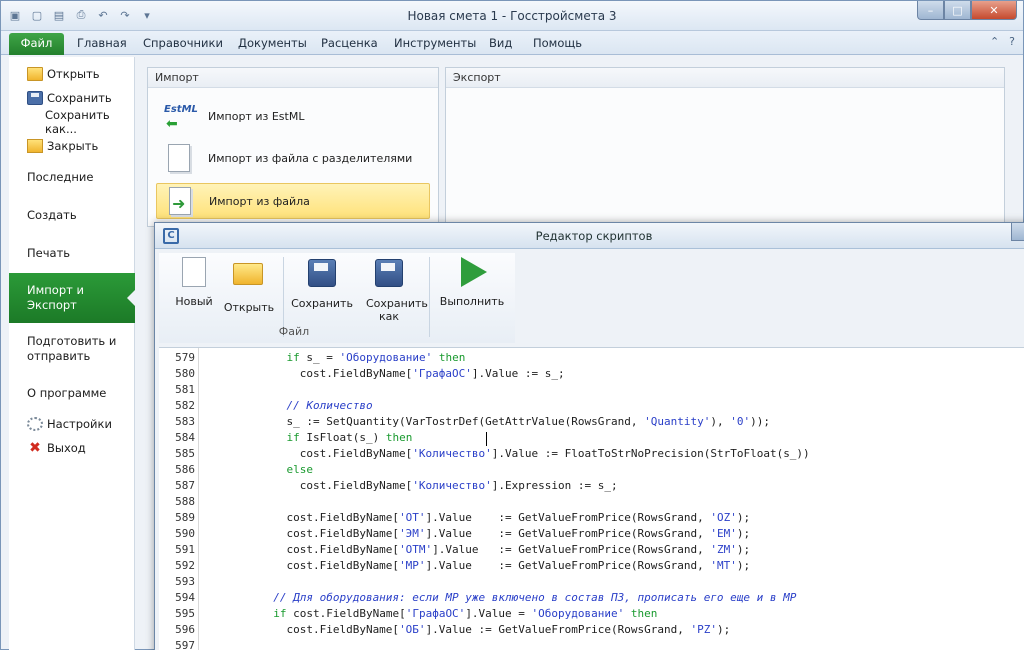 The image size is (1024, 650). Describe the element at coordinates (185, 581) in the screenshot. I see `line-number: 593` at that location.